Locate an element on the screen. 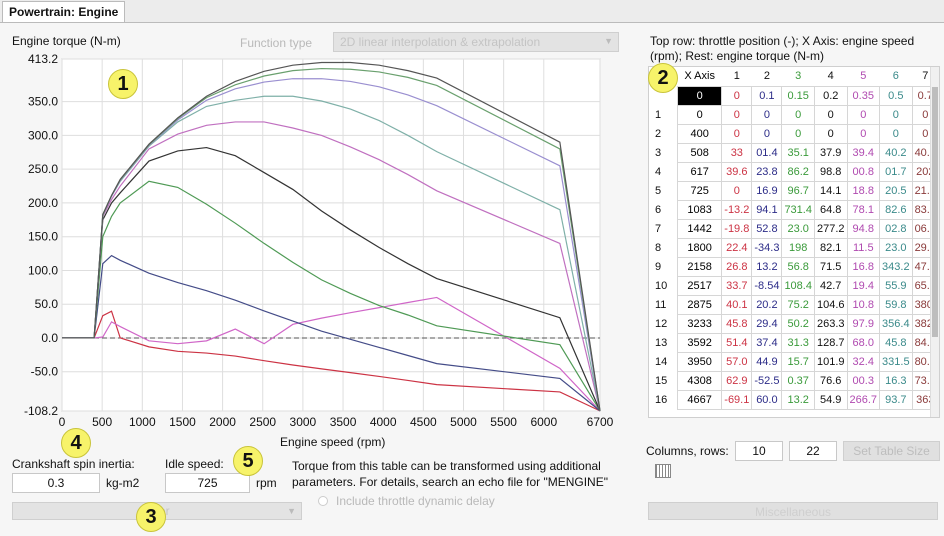  table-cell: 93.7 is located at coordinates (896, 399).